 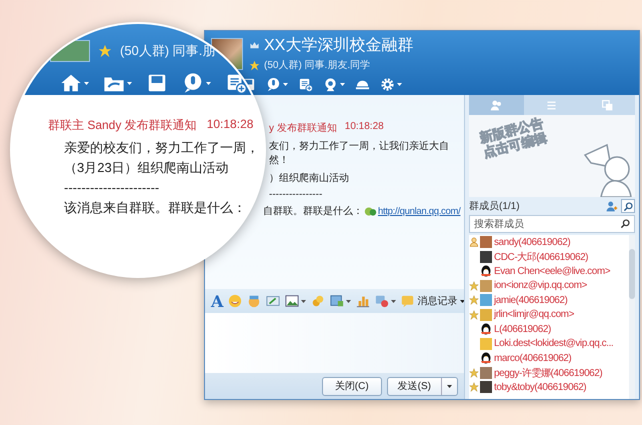 I want to click on member-name: CDC-大邱(406619062), so click(x=541, y=257).